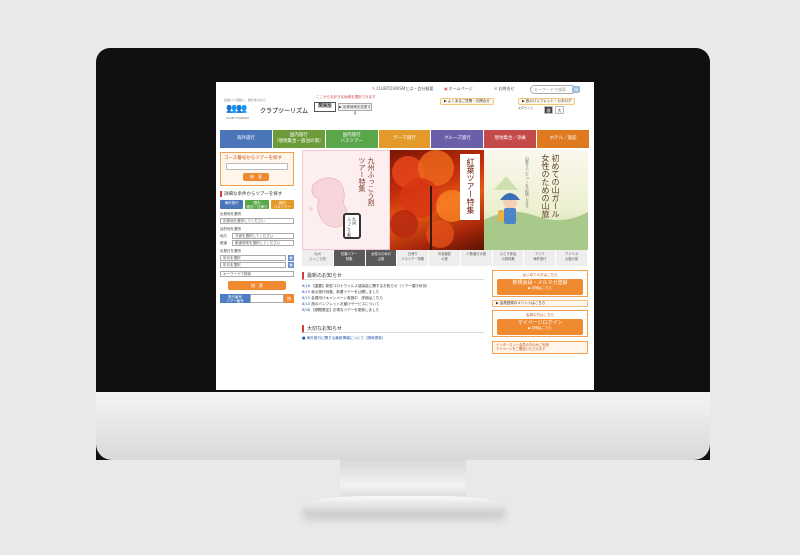  Describe the element at coordinates (306, 286) in the screenshot. I see `news-date: 8/18` at that location.